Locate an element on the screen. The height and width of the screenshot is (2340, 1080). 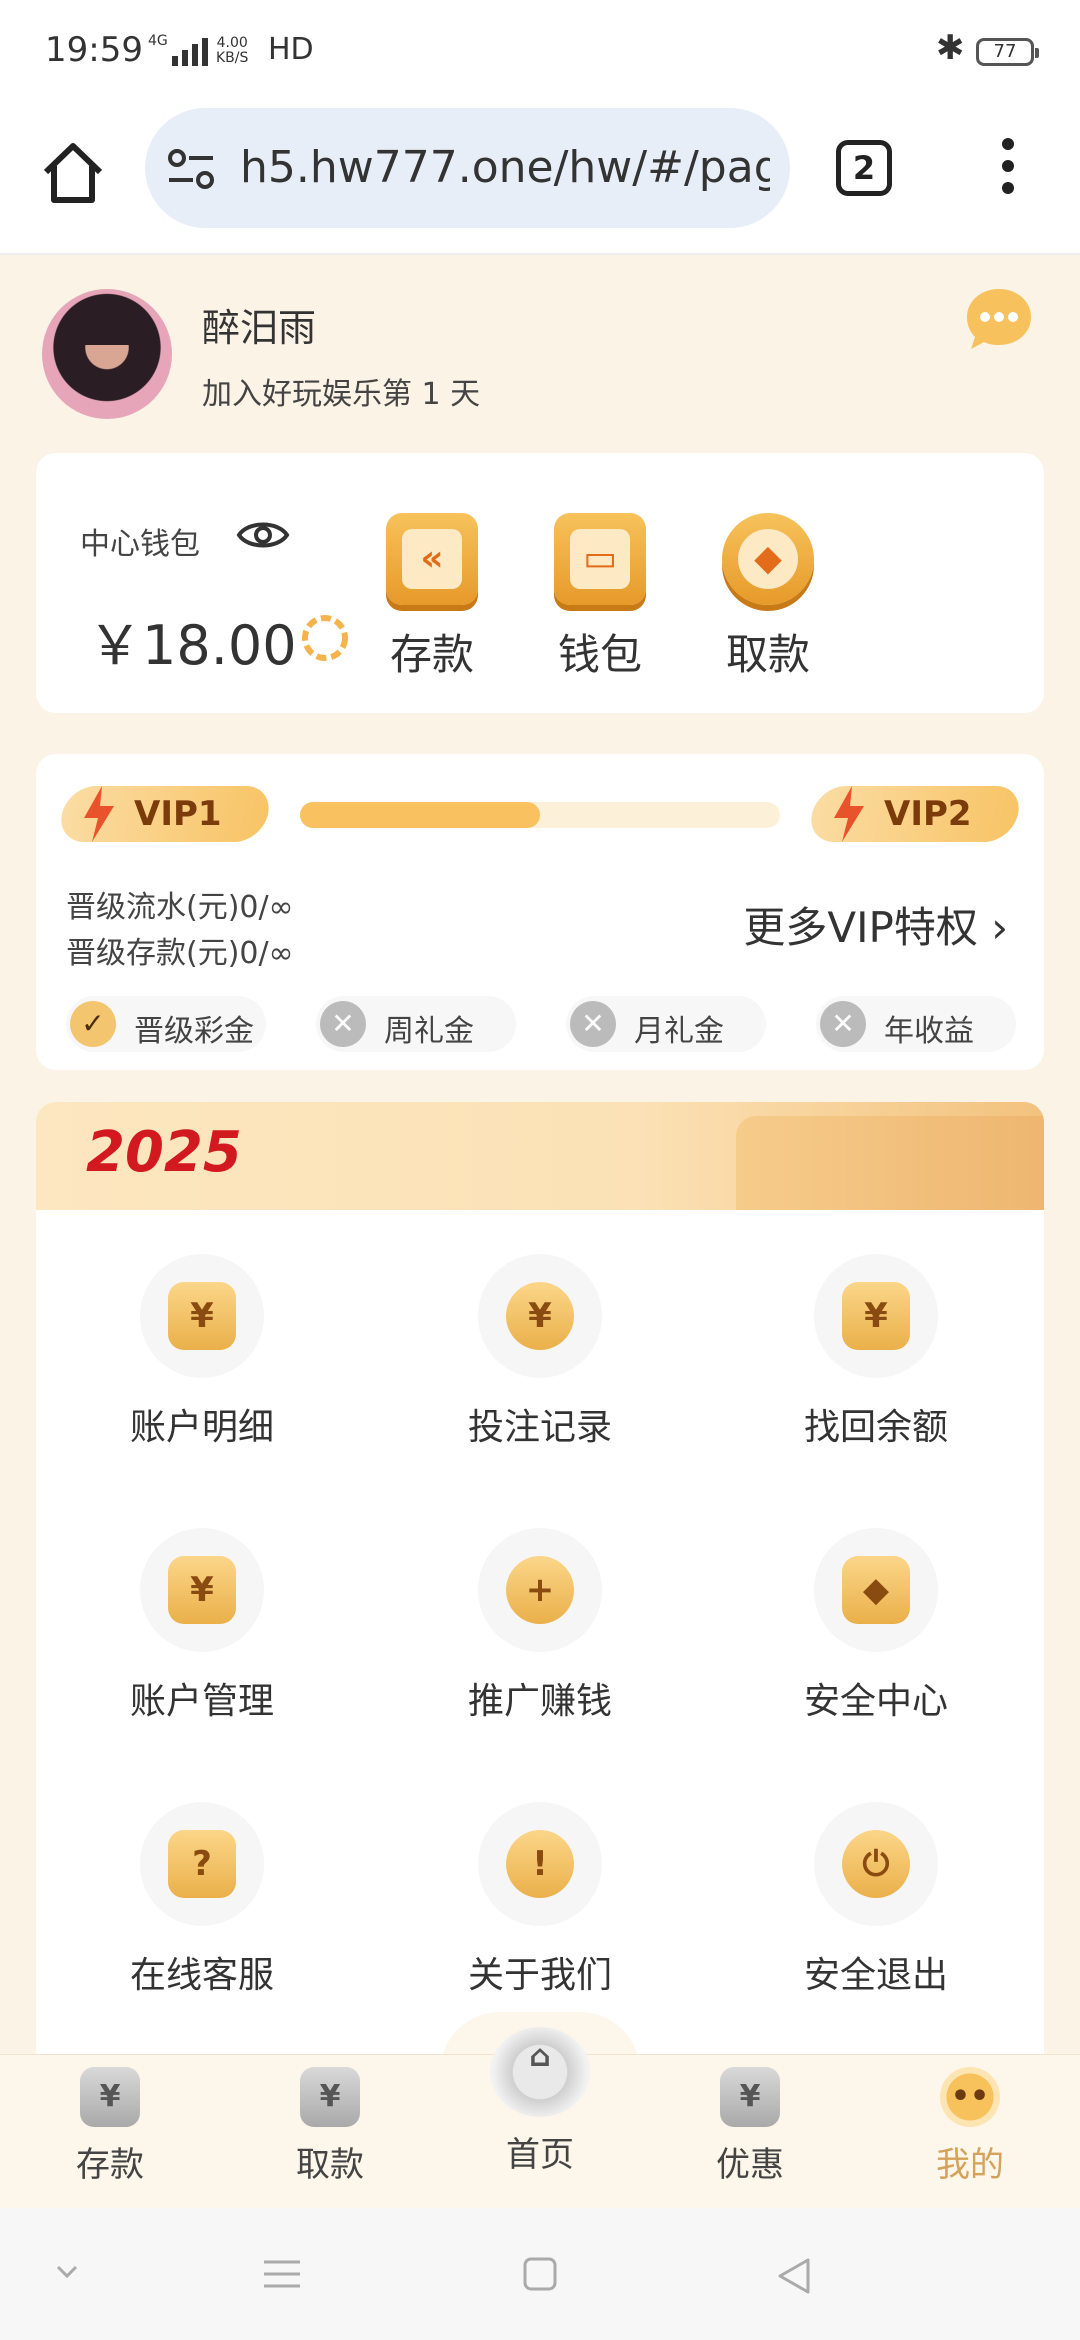
menu-label: 安全退出 is located at coordinates (875, 1975).